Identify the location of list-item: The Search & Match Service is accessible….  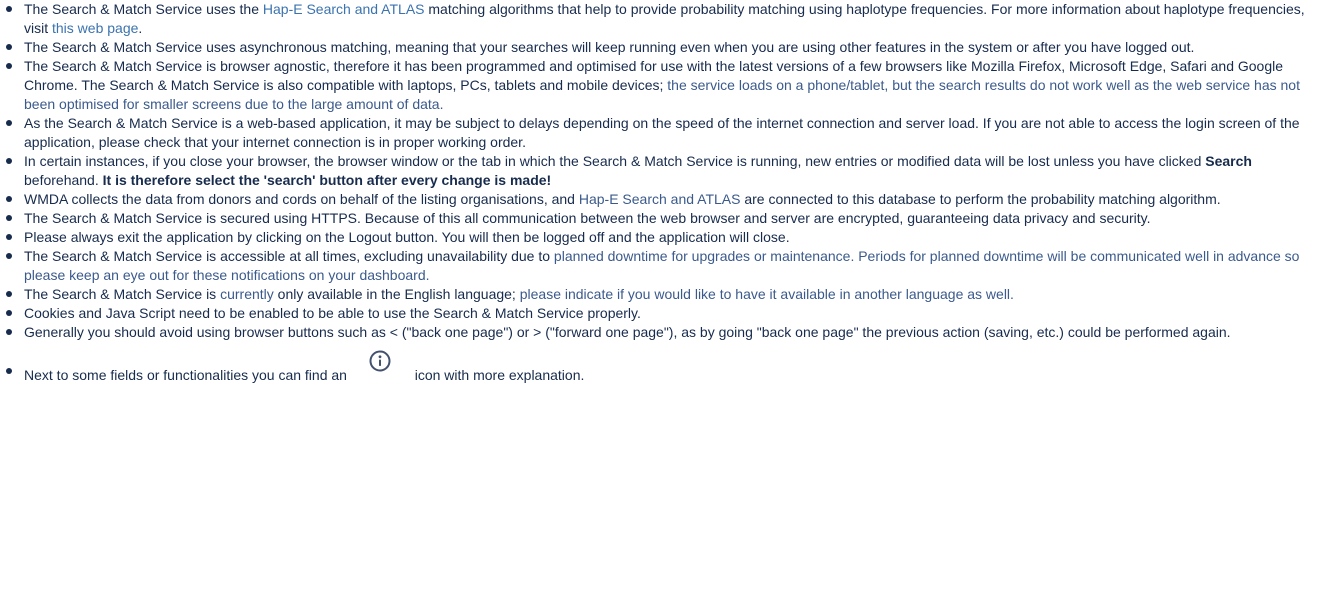
(669, 266).